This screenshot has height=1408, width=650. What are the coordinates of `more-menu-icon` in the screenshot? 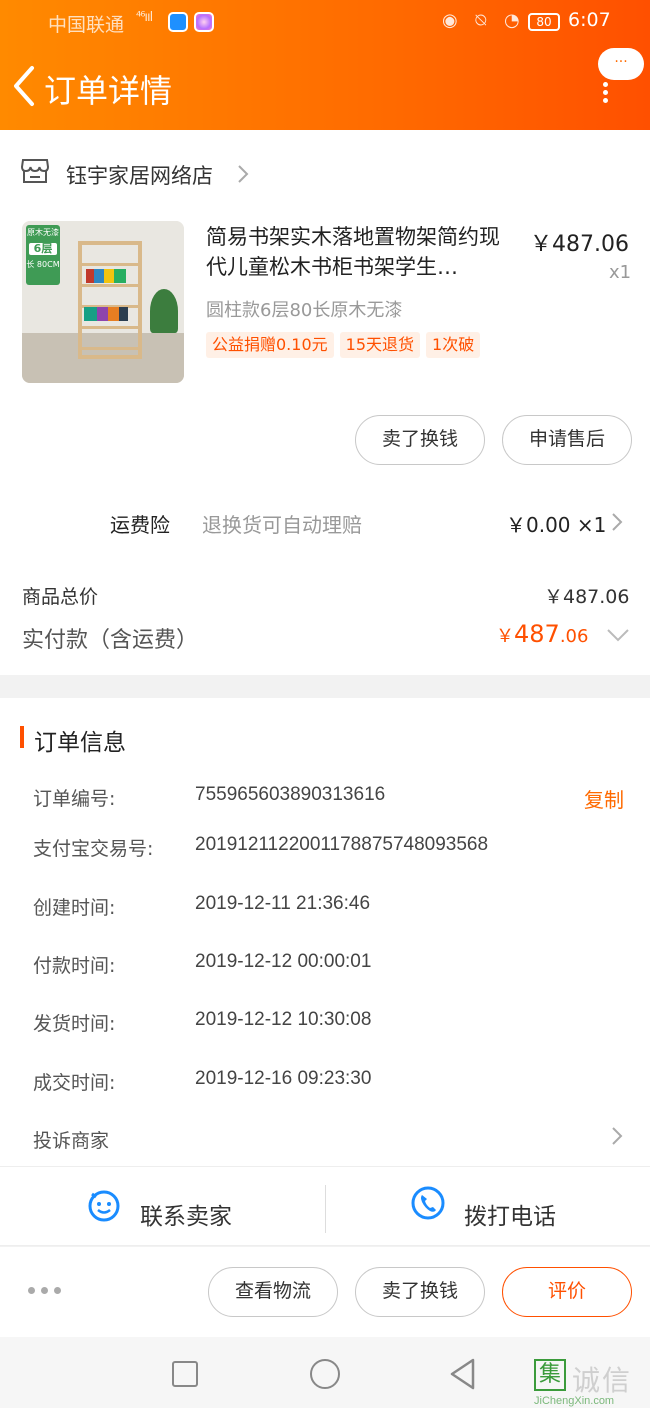 It's located at (606, 93).